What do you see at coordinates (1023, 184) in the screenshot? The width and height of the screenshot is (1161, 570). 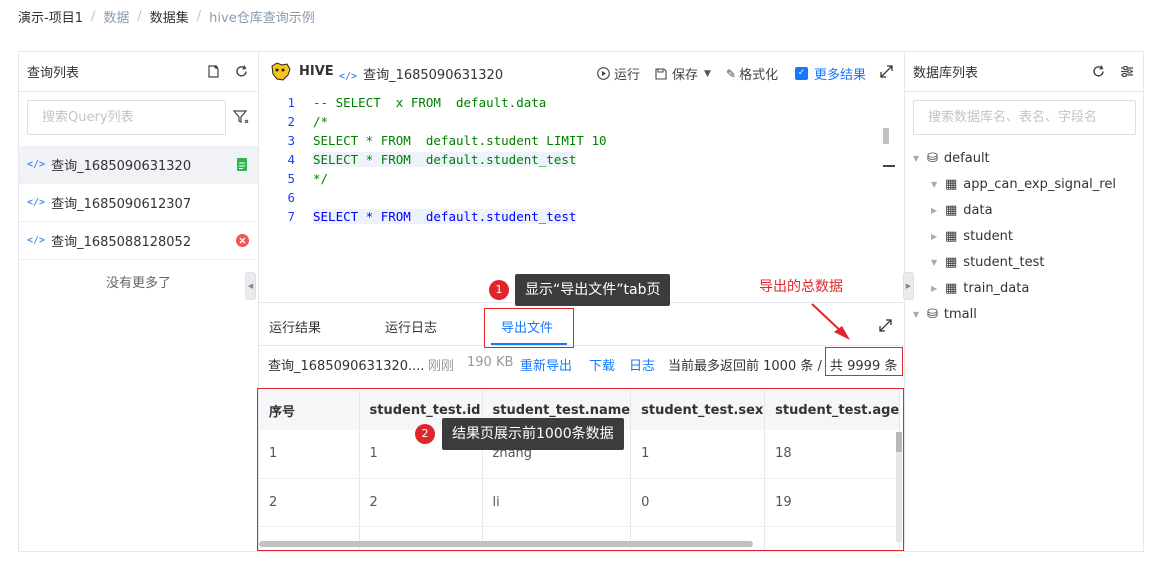 I see `tree-table: ▼ ▦ app_can_exp_signal_rel` at bounding box center [1023, 184].